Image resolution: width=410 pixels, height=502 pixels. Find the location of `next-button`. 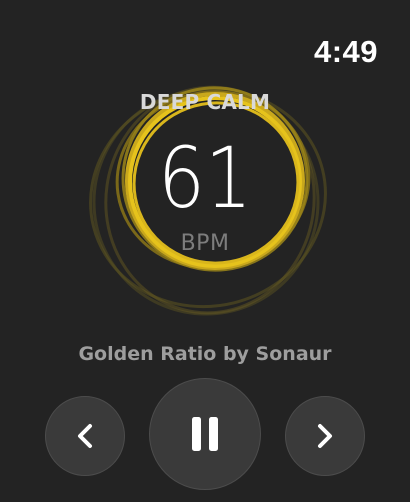

next-button is located at coordinates (325, 436).